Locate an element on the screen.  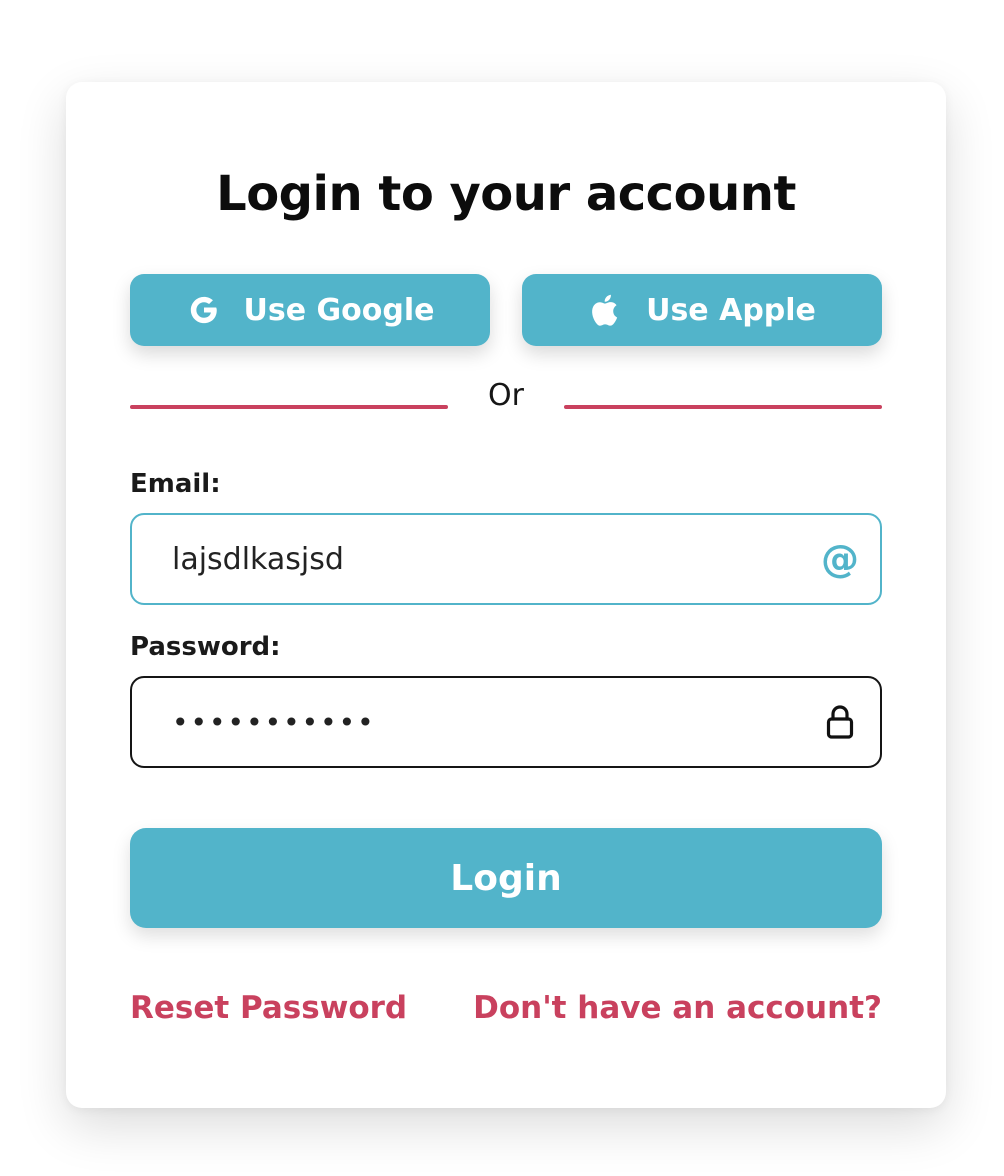
email-field-wrapper: @ is located at coordinates (506, 559).